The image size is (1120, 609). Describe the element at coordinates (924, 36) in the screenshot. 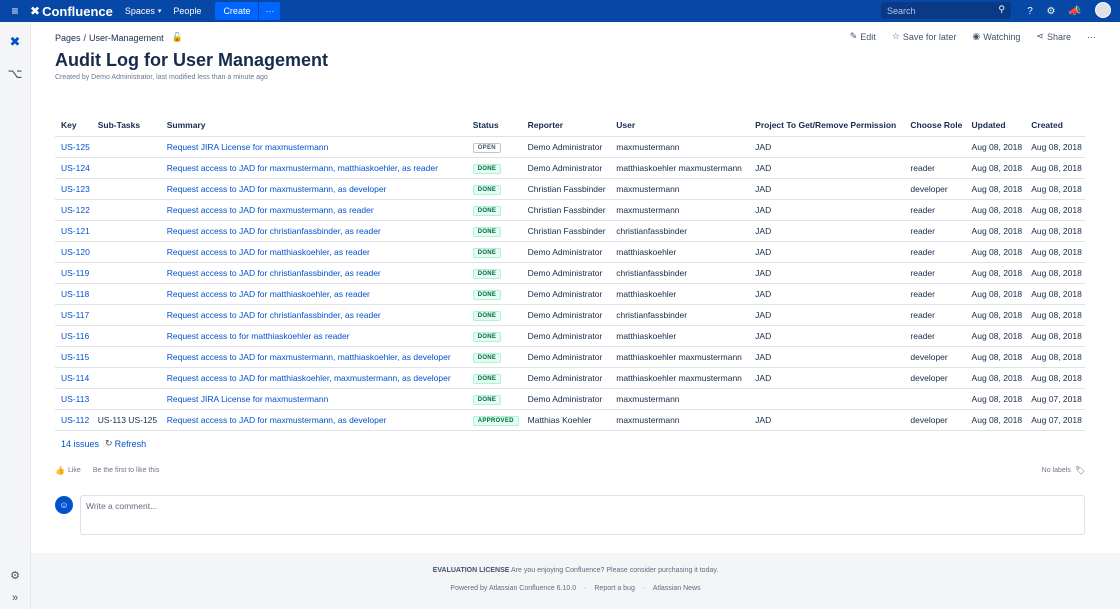

I see `save-for-later-button: ☆ Save for later` at that location.